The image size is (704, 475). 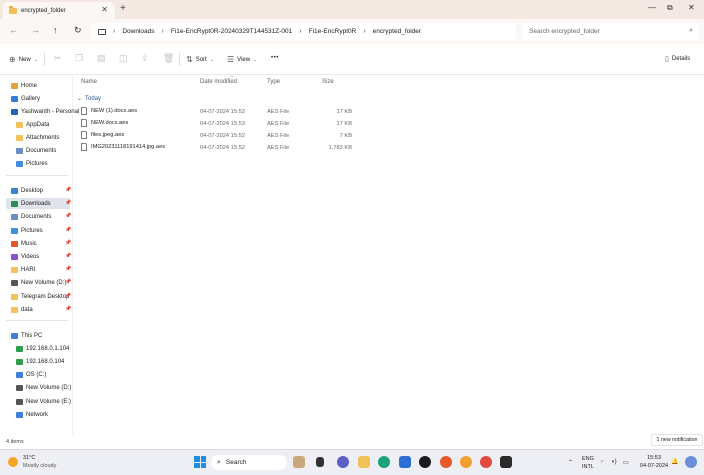 I want to click on sidebar-item: Downloads, so click(x=38, y=203).